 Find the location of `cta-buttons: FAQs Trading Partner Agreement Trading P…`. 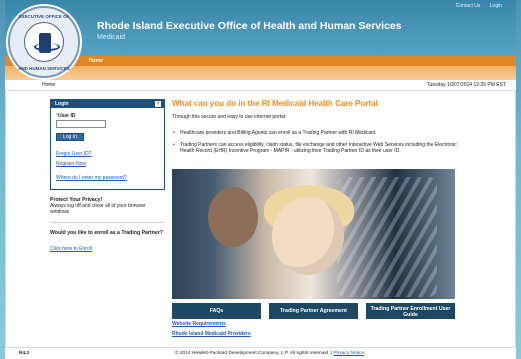

cta-buttons: FAQs Trading Partner Agreement Trading P… is located at coordinates (313, 311).